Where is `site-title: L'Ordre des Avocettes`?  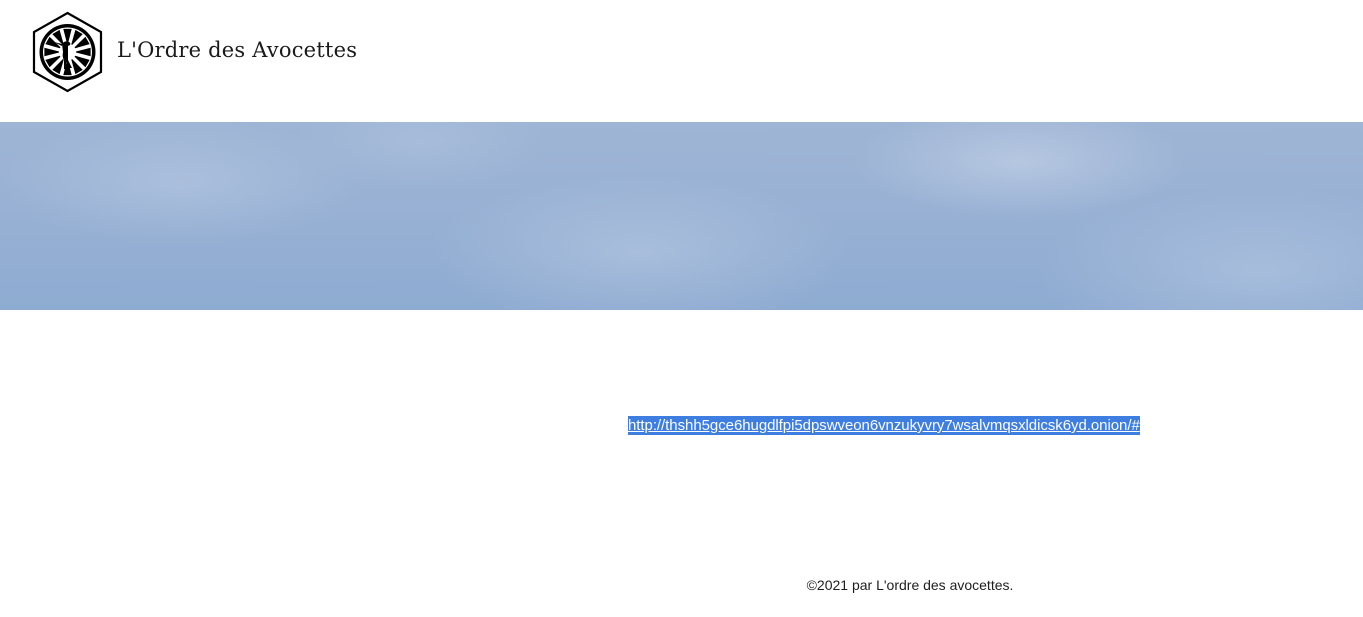 site-title: L'Ordre des Avocettes is located at coordinates (237, 50).